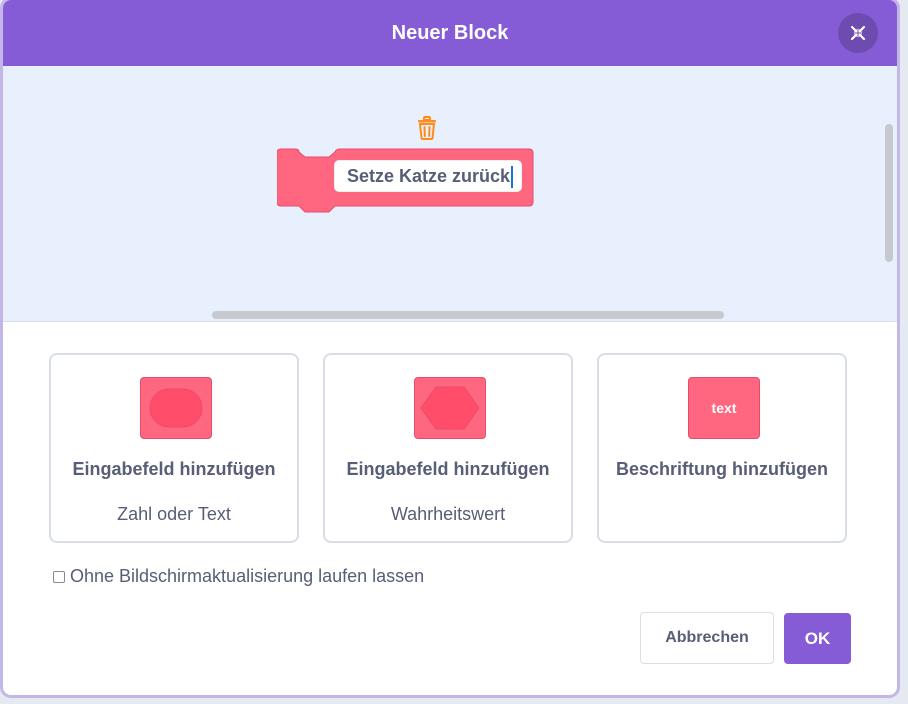 The height and width of the screenshot is (704, 908). I want to click on block-name-text: Setze Katze zurück, so click(429, 176).